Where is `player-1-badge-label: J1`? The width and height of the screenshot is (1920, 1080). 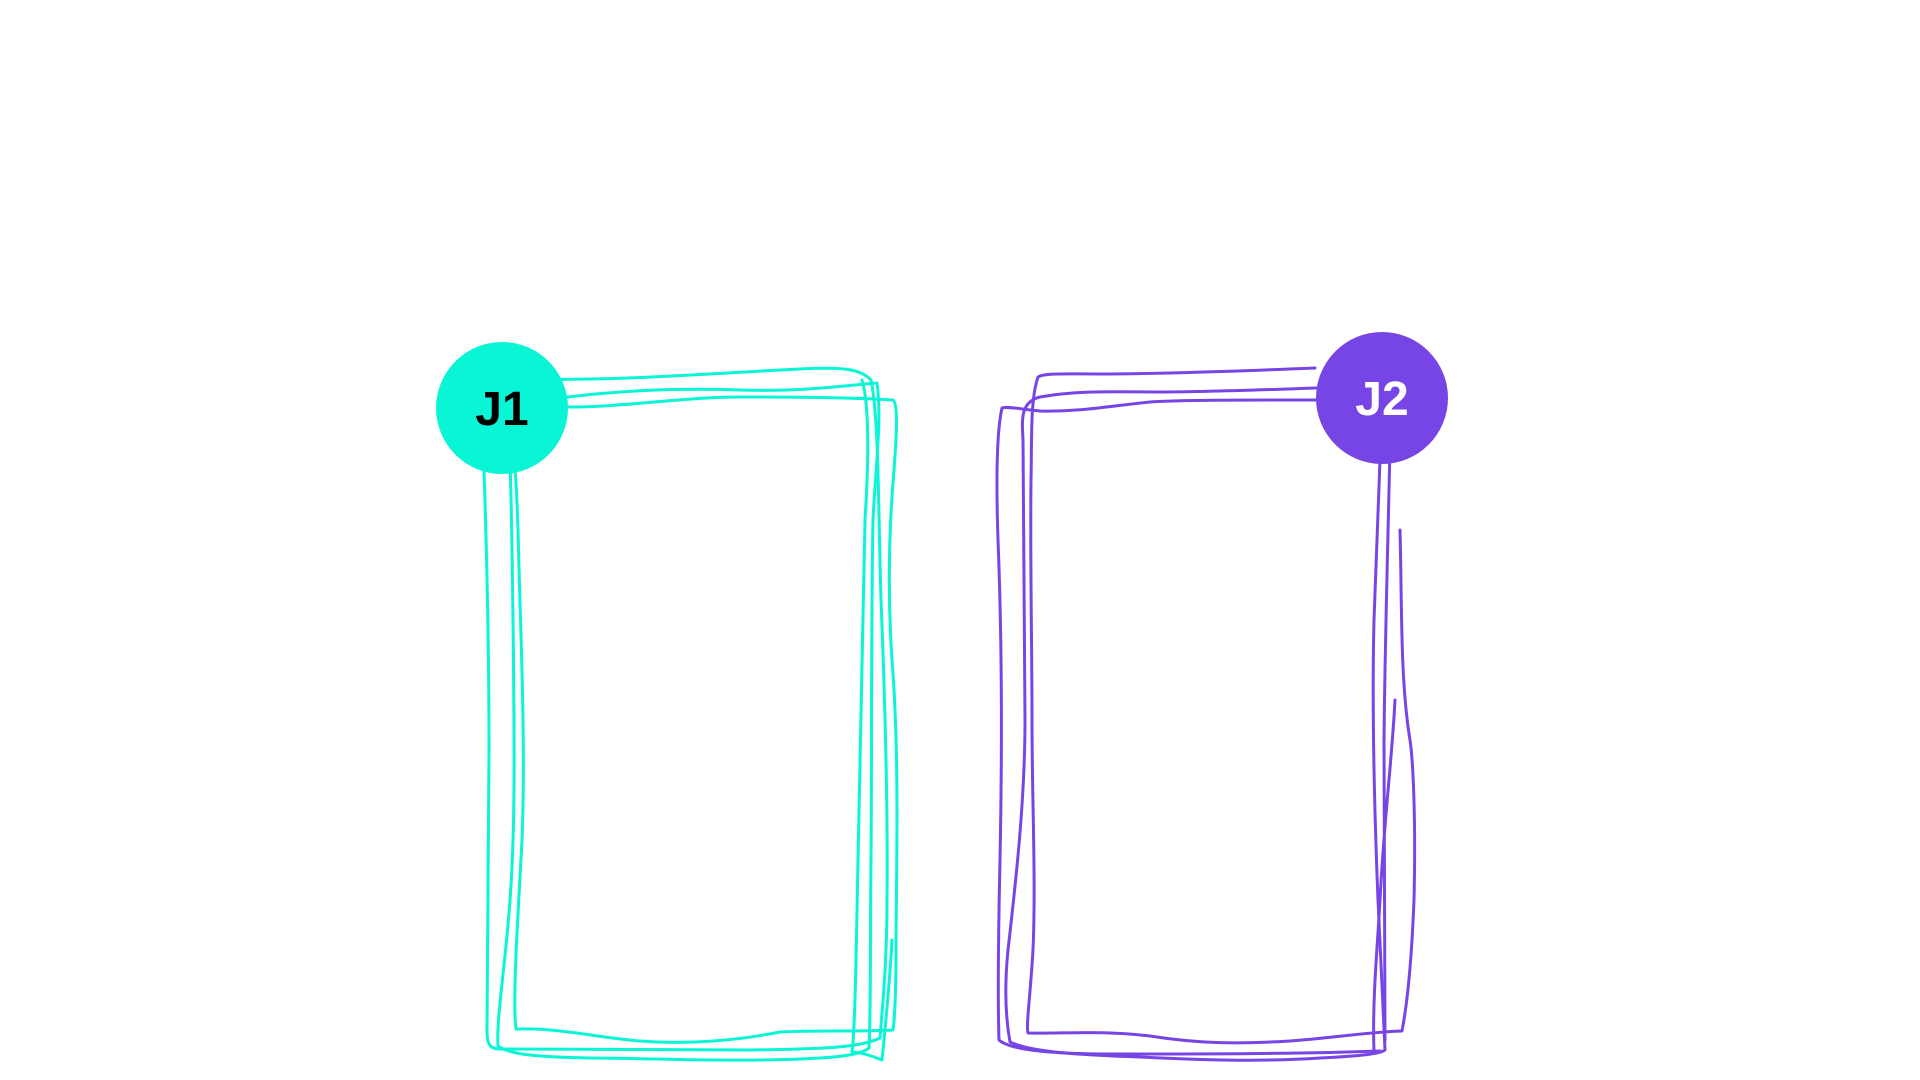
player-1-badge-label: J1 is located at coordinates (501, 409).